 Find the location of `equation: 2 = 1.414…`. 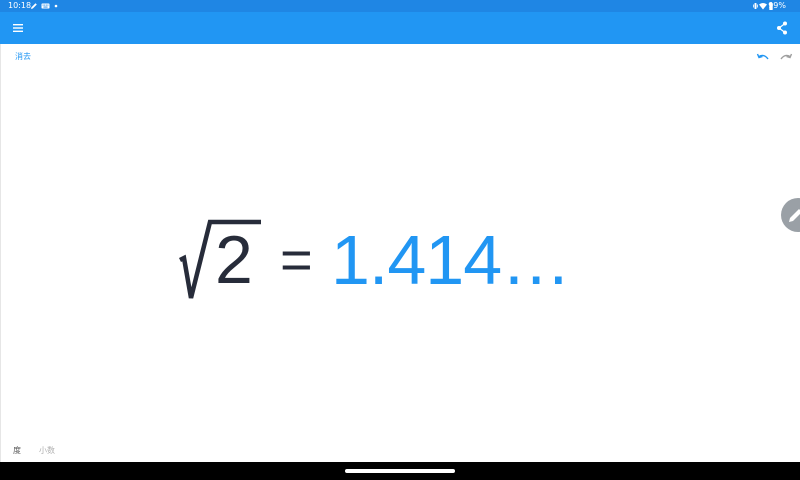

equation: 2 = 1.414… is located at coordinates (374, 259).